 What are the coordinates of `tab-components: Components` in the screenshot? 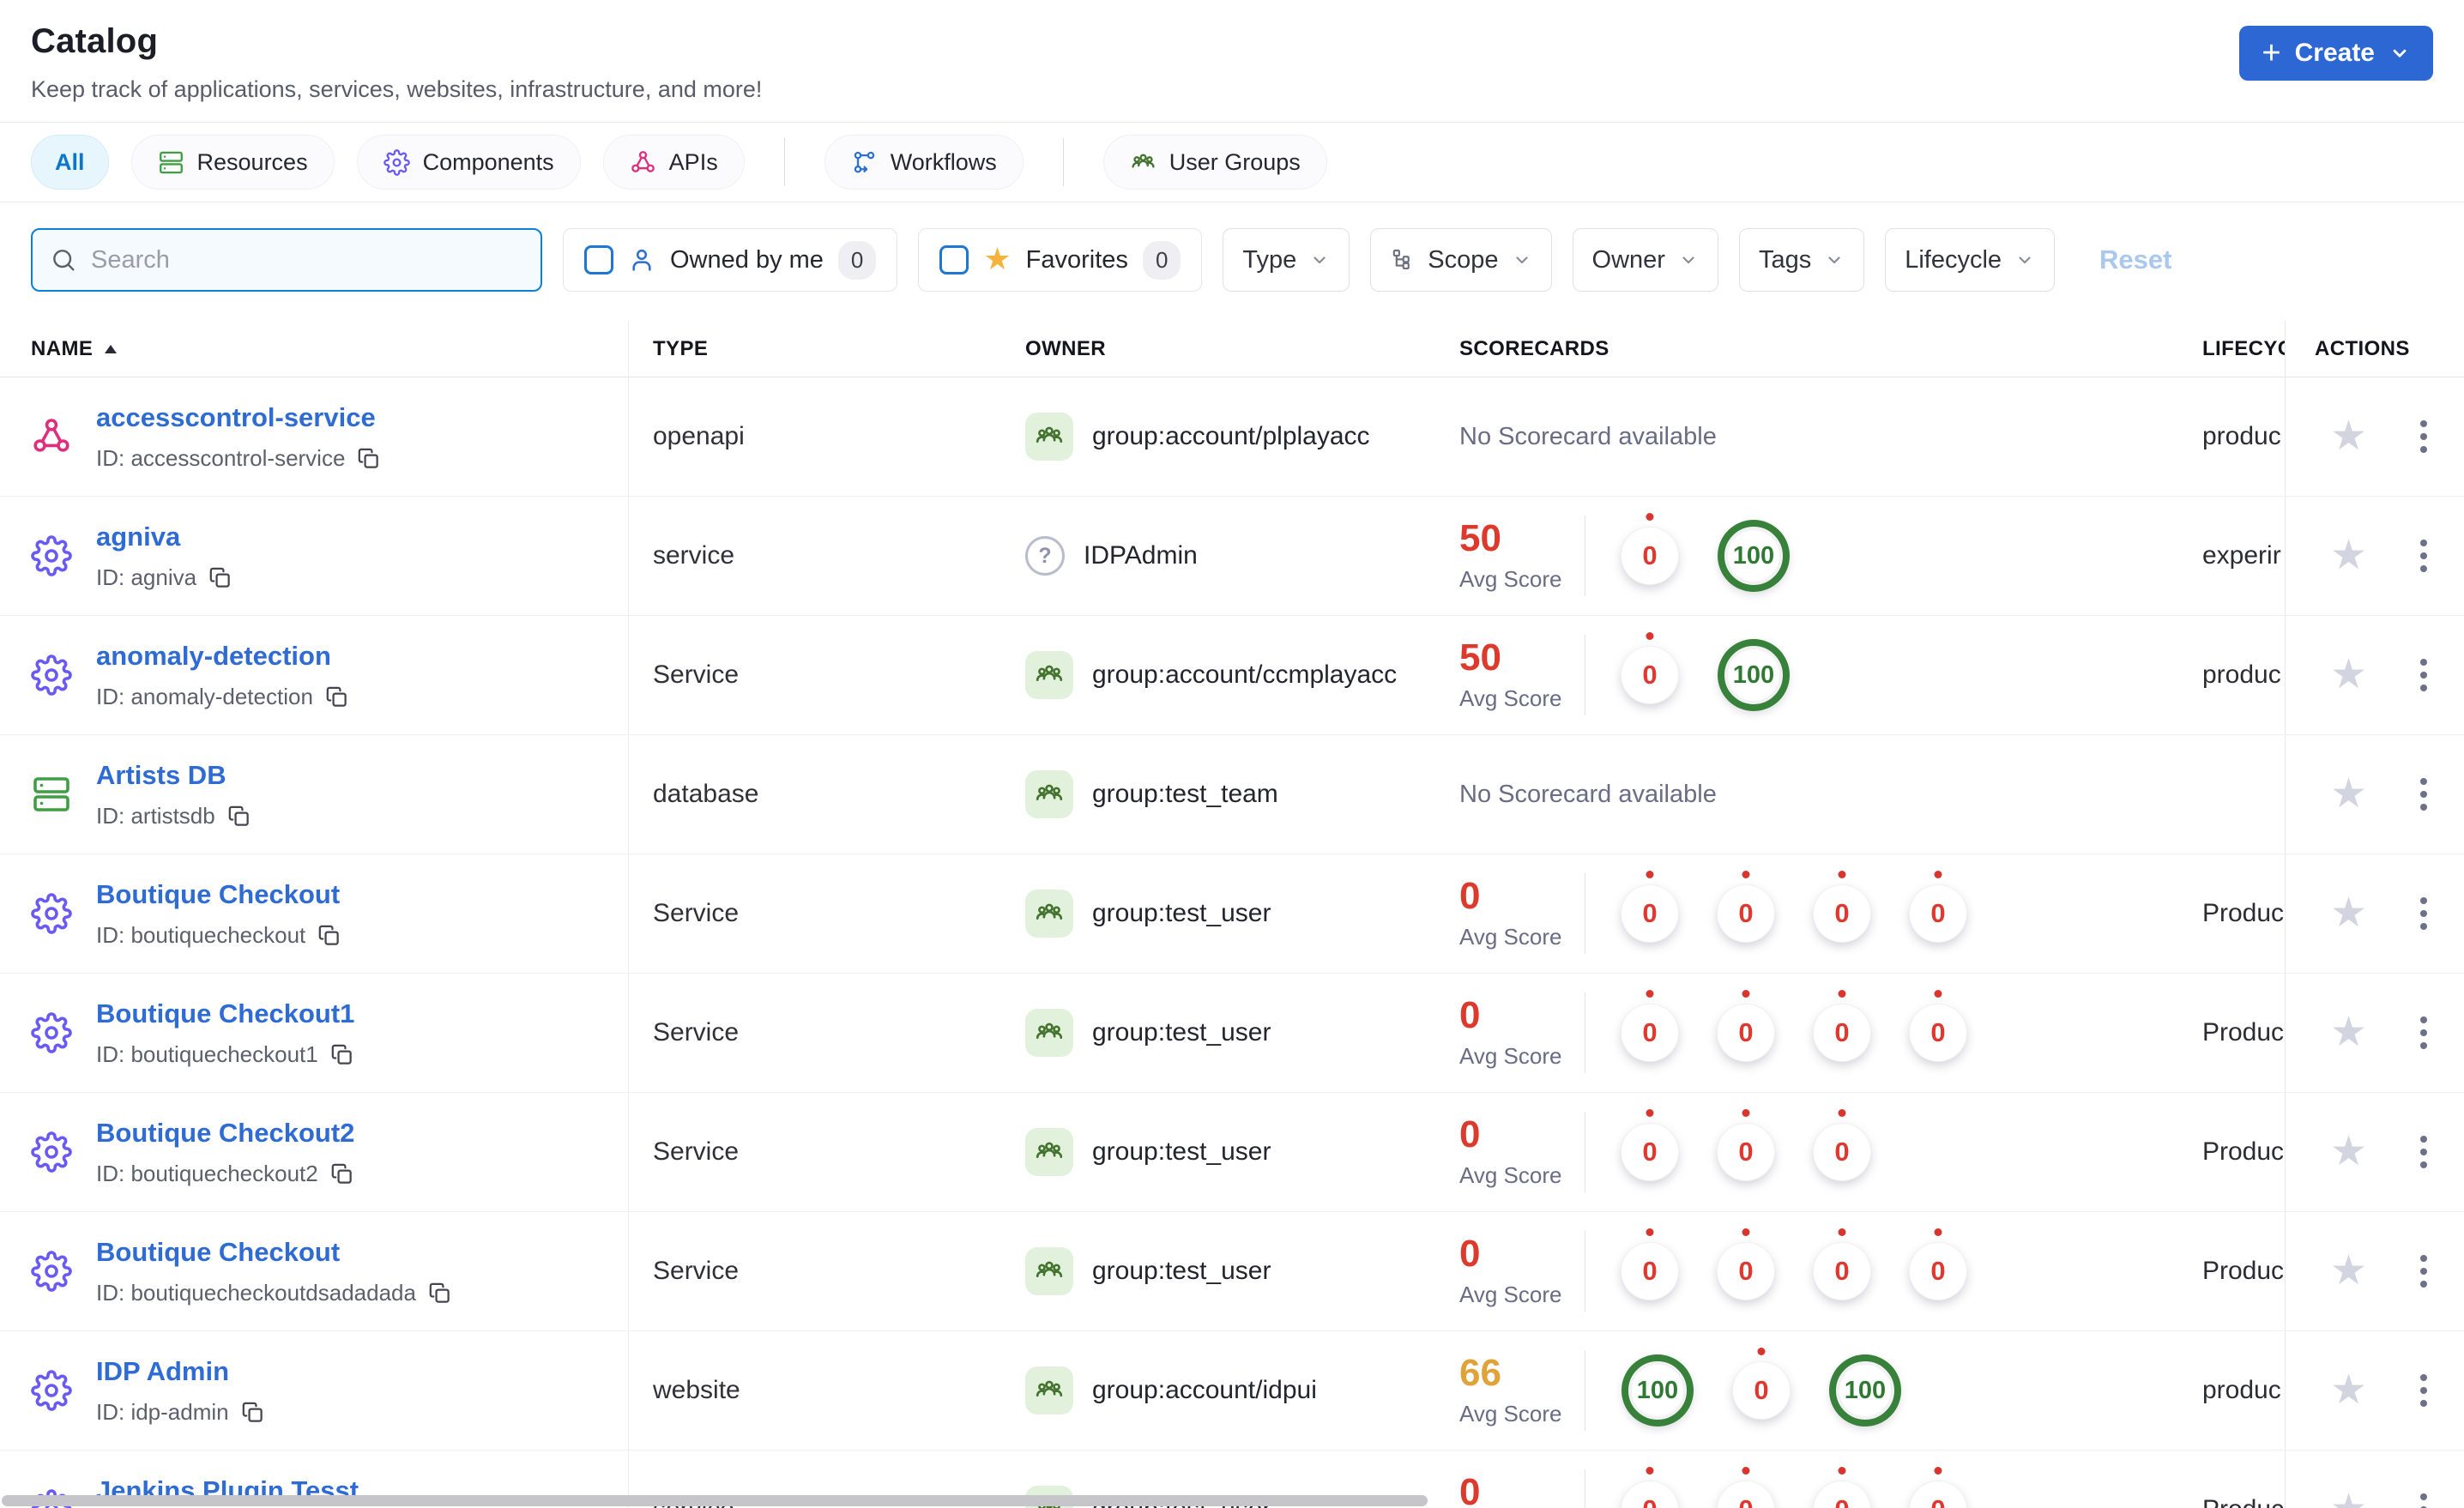 It's located at (468, 162).